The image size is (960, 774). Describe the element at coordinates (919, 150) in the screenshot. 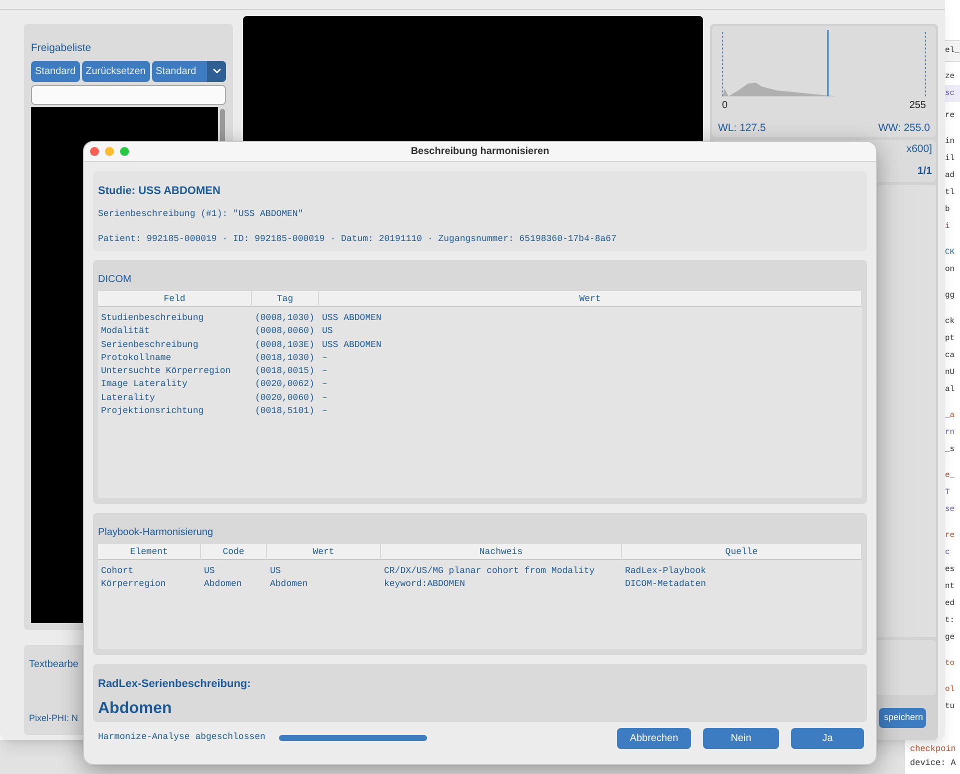

I see `image-dimensions: x600]` at that location.